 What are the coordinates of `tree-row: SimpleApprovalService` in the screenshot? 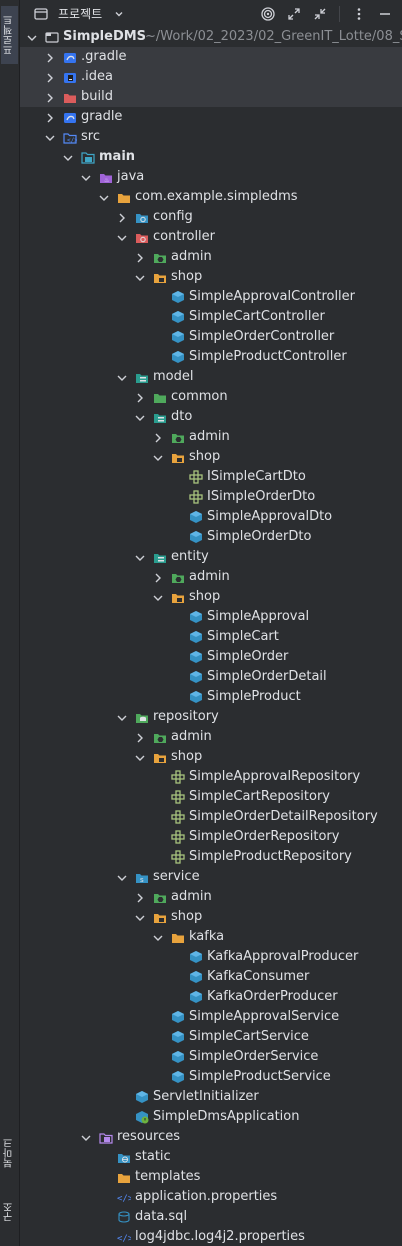 It's located at (211, 1017).